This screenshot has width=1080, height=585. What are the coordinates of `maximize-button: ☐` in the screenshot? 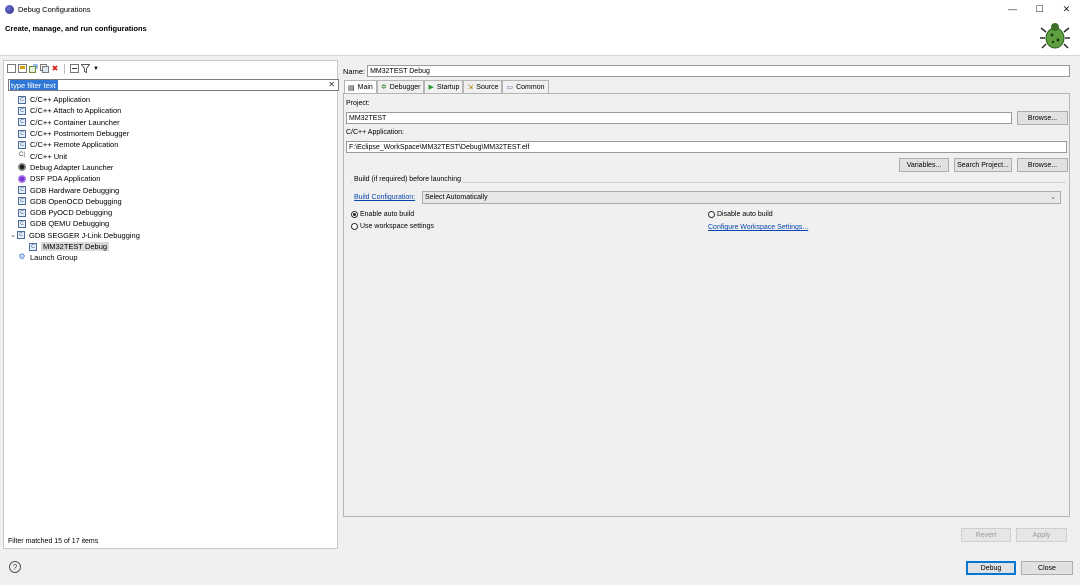 It's located at (1039, 9).